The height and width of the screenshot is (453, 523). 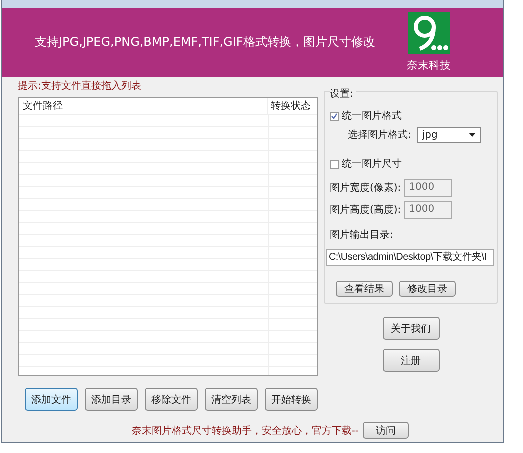 I want to click on field-label: 图片输出目录:, so click(x=362, y=235).